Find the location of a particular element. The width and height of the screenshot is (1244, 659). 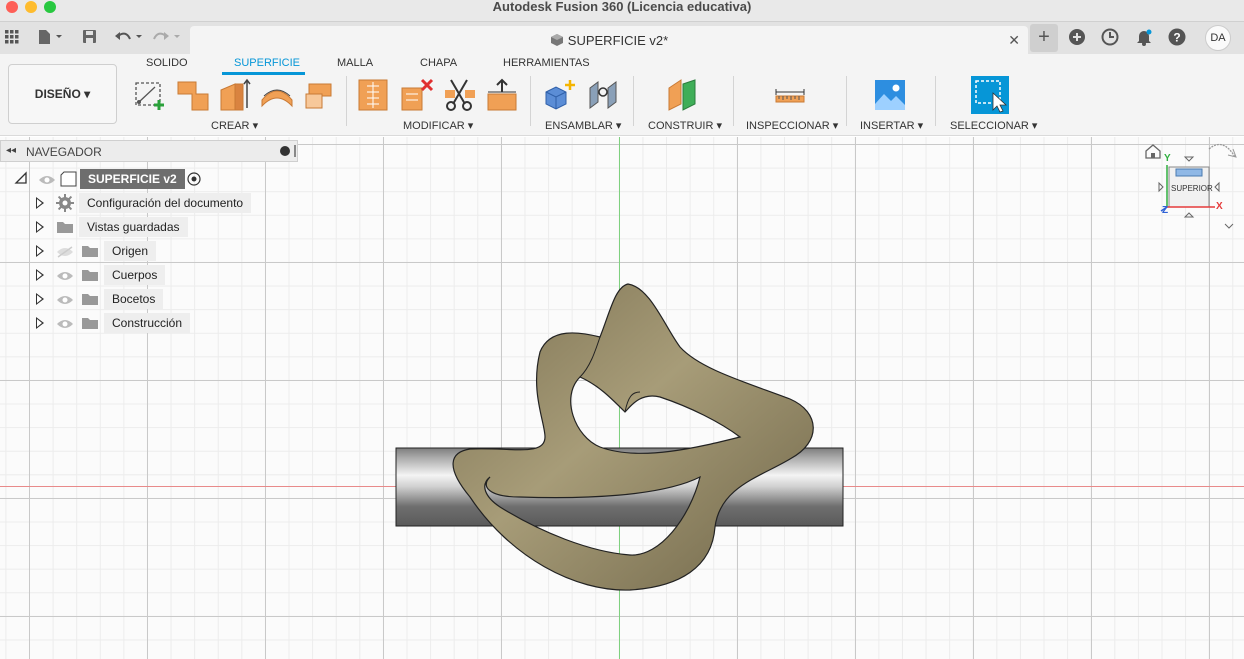

group-insertar: INSERTAR ▾ is located at coordinates (891, 125).